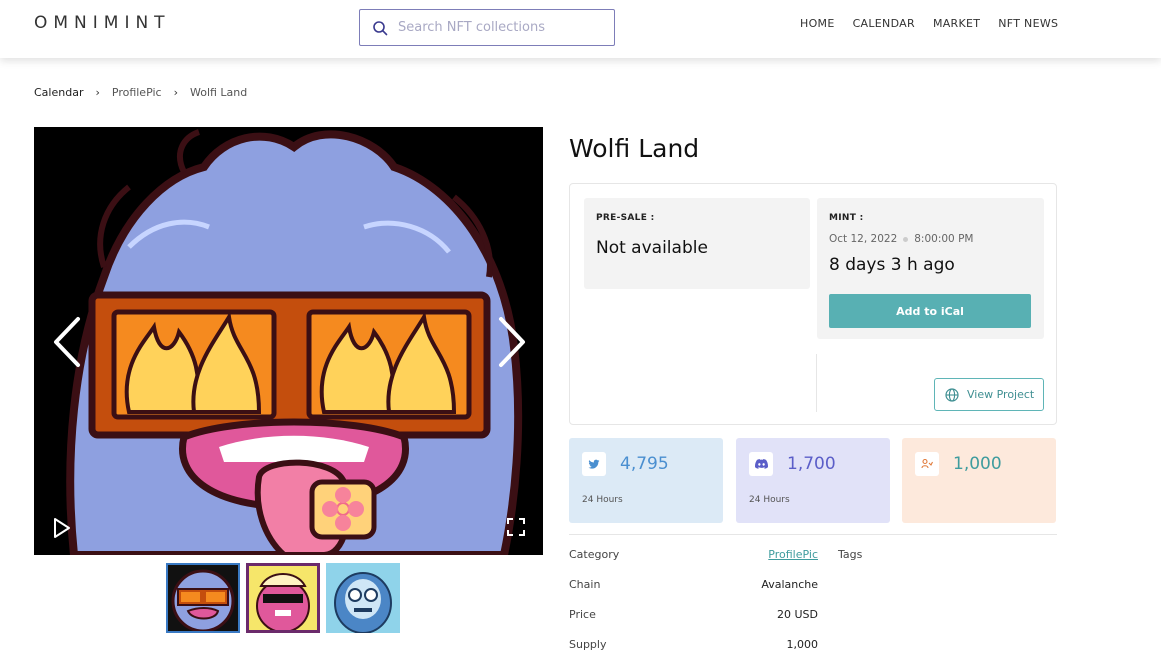 Image resolution: width=1161 pixels, height=657 pixels. I want to click on search-box, so click(487, 27).